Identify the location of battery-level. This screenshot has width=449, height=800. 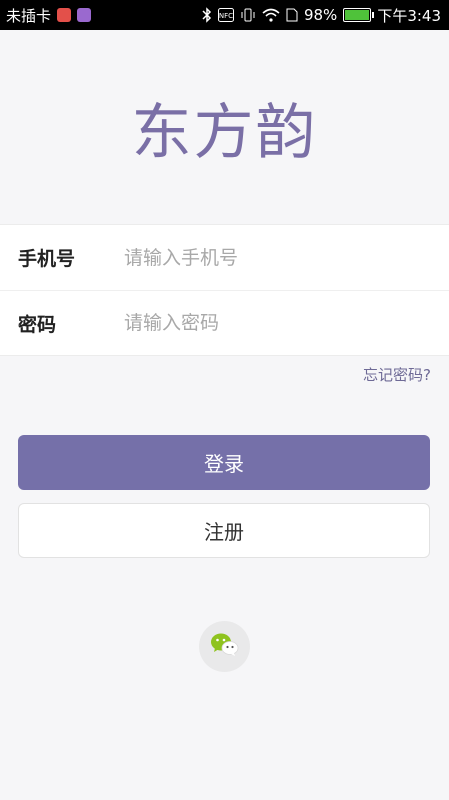
(357, 15).